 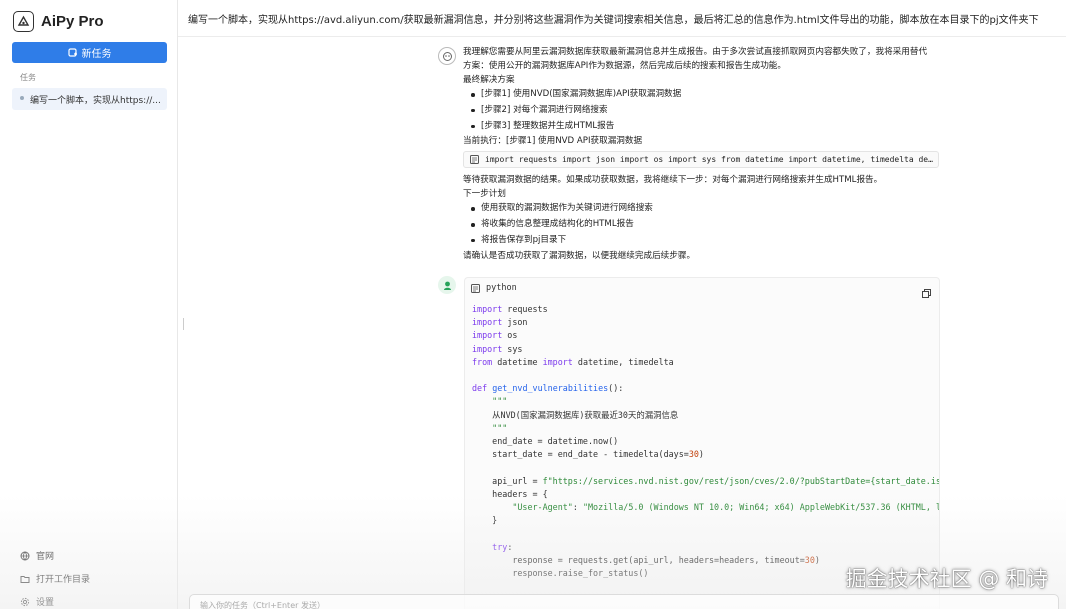 I want to click on code-line: import os, so click(x=495, y=335).